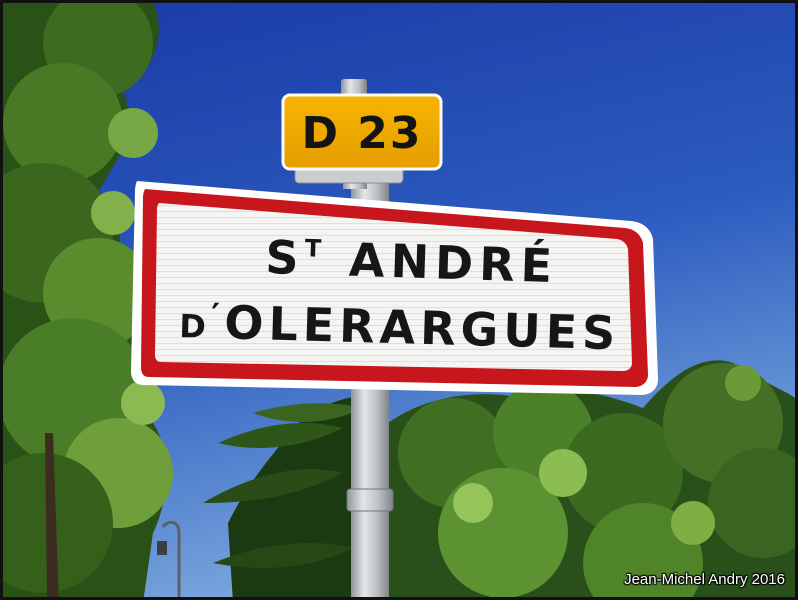  What do you see at coordinates (704, 579) in the screenshot?
I see `photo-credit: Jean-Michel Andry 2016` at bounding box center [704, 579].